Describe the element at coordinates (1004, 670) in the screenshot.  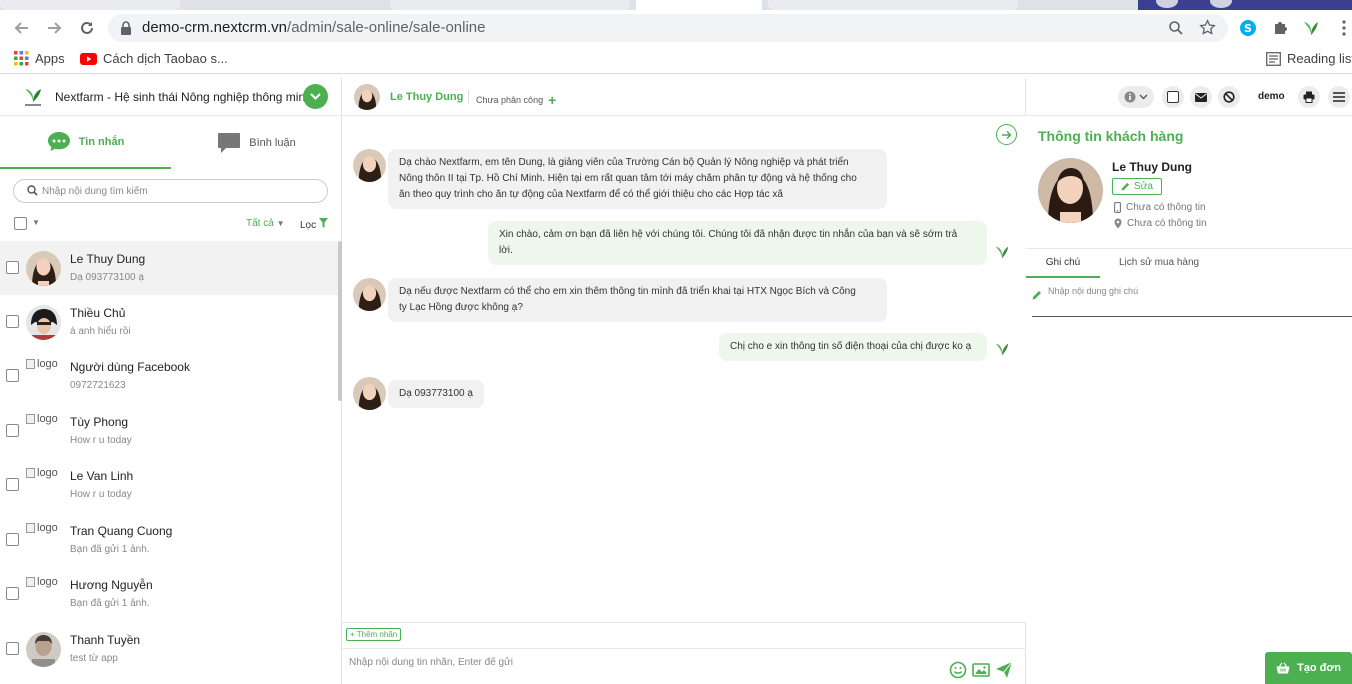
I see `send-icon` at that location.